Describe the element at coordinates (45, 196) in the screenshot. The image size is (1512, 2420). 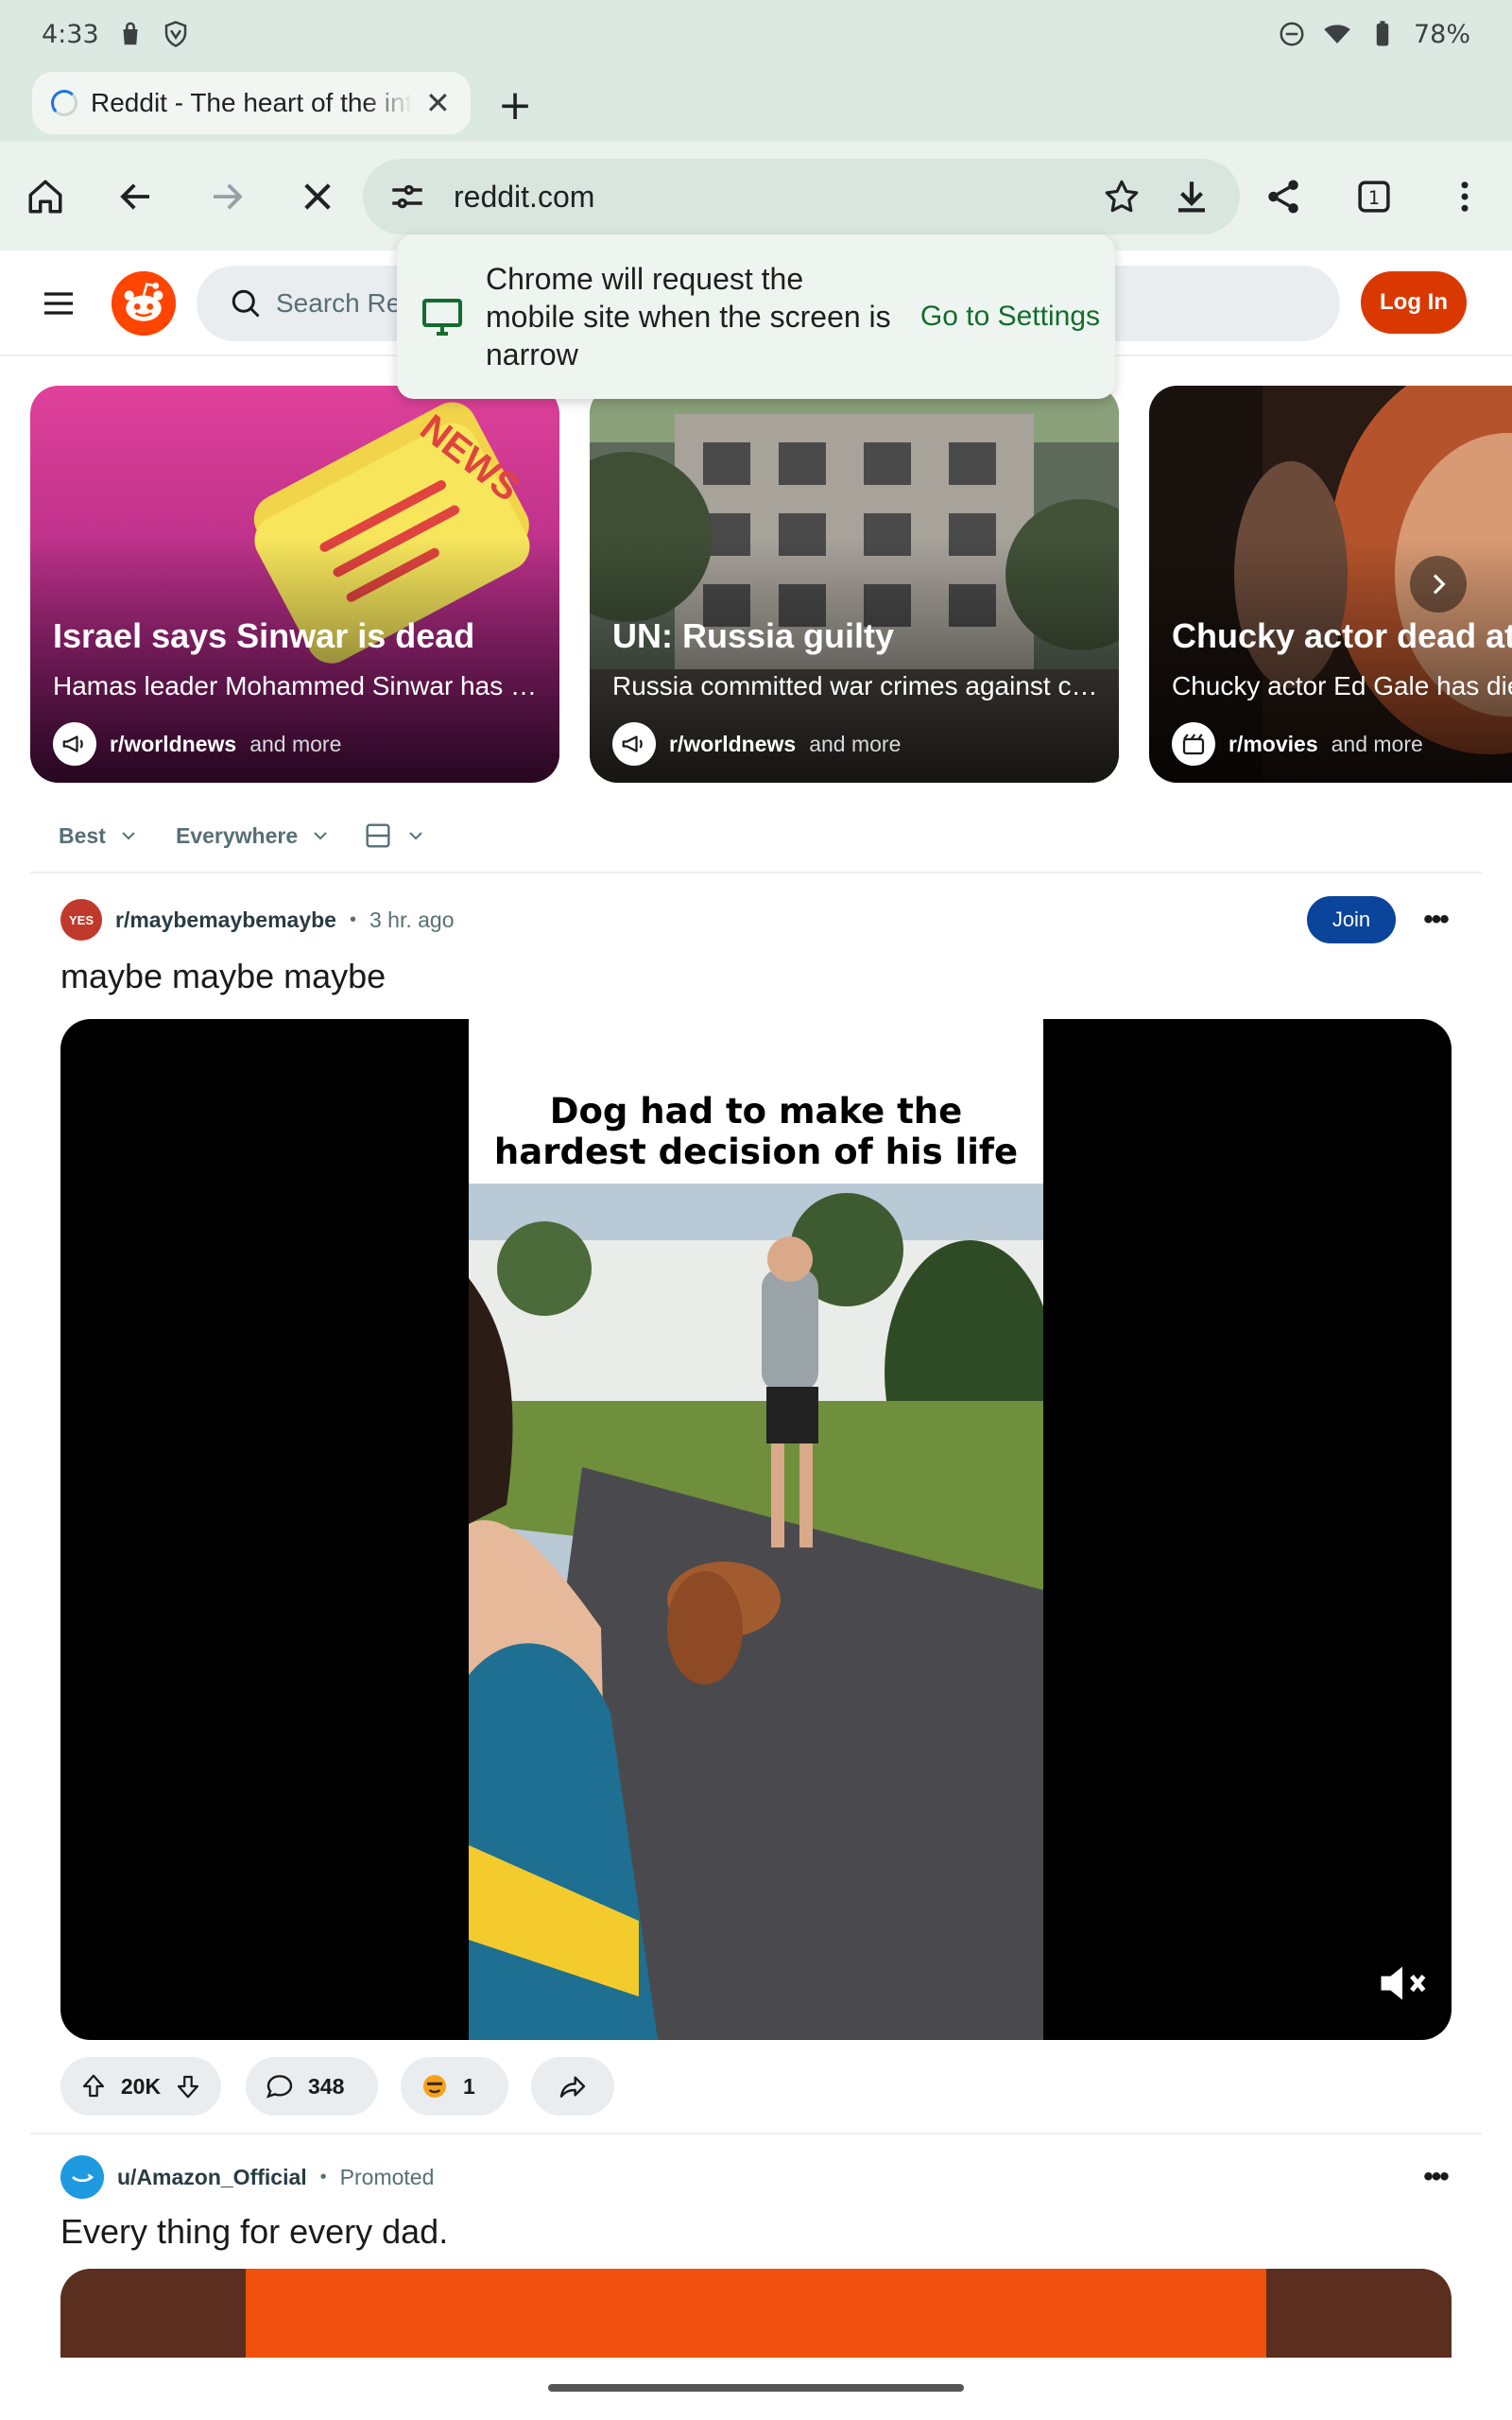
I see `home-icon` at that location.